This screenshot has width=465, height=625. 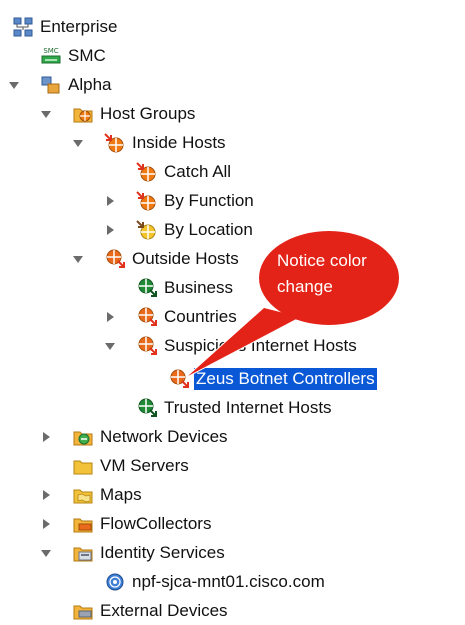 I want to click on tree-item-label: By Location, so click(x=208, y=229).